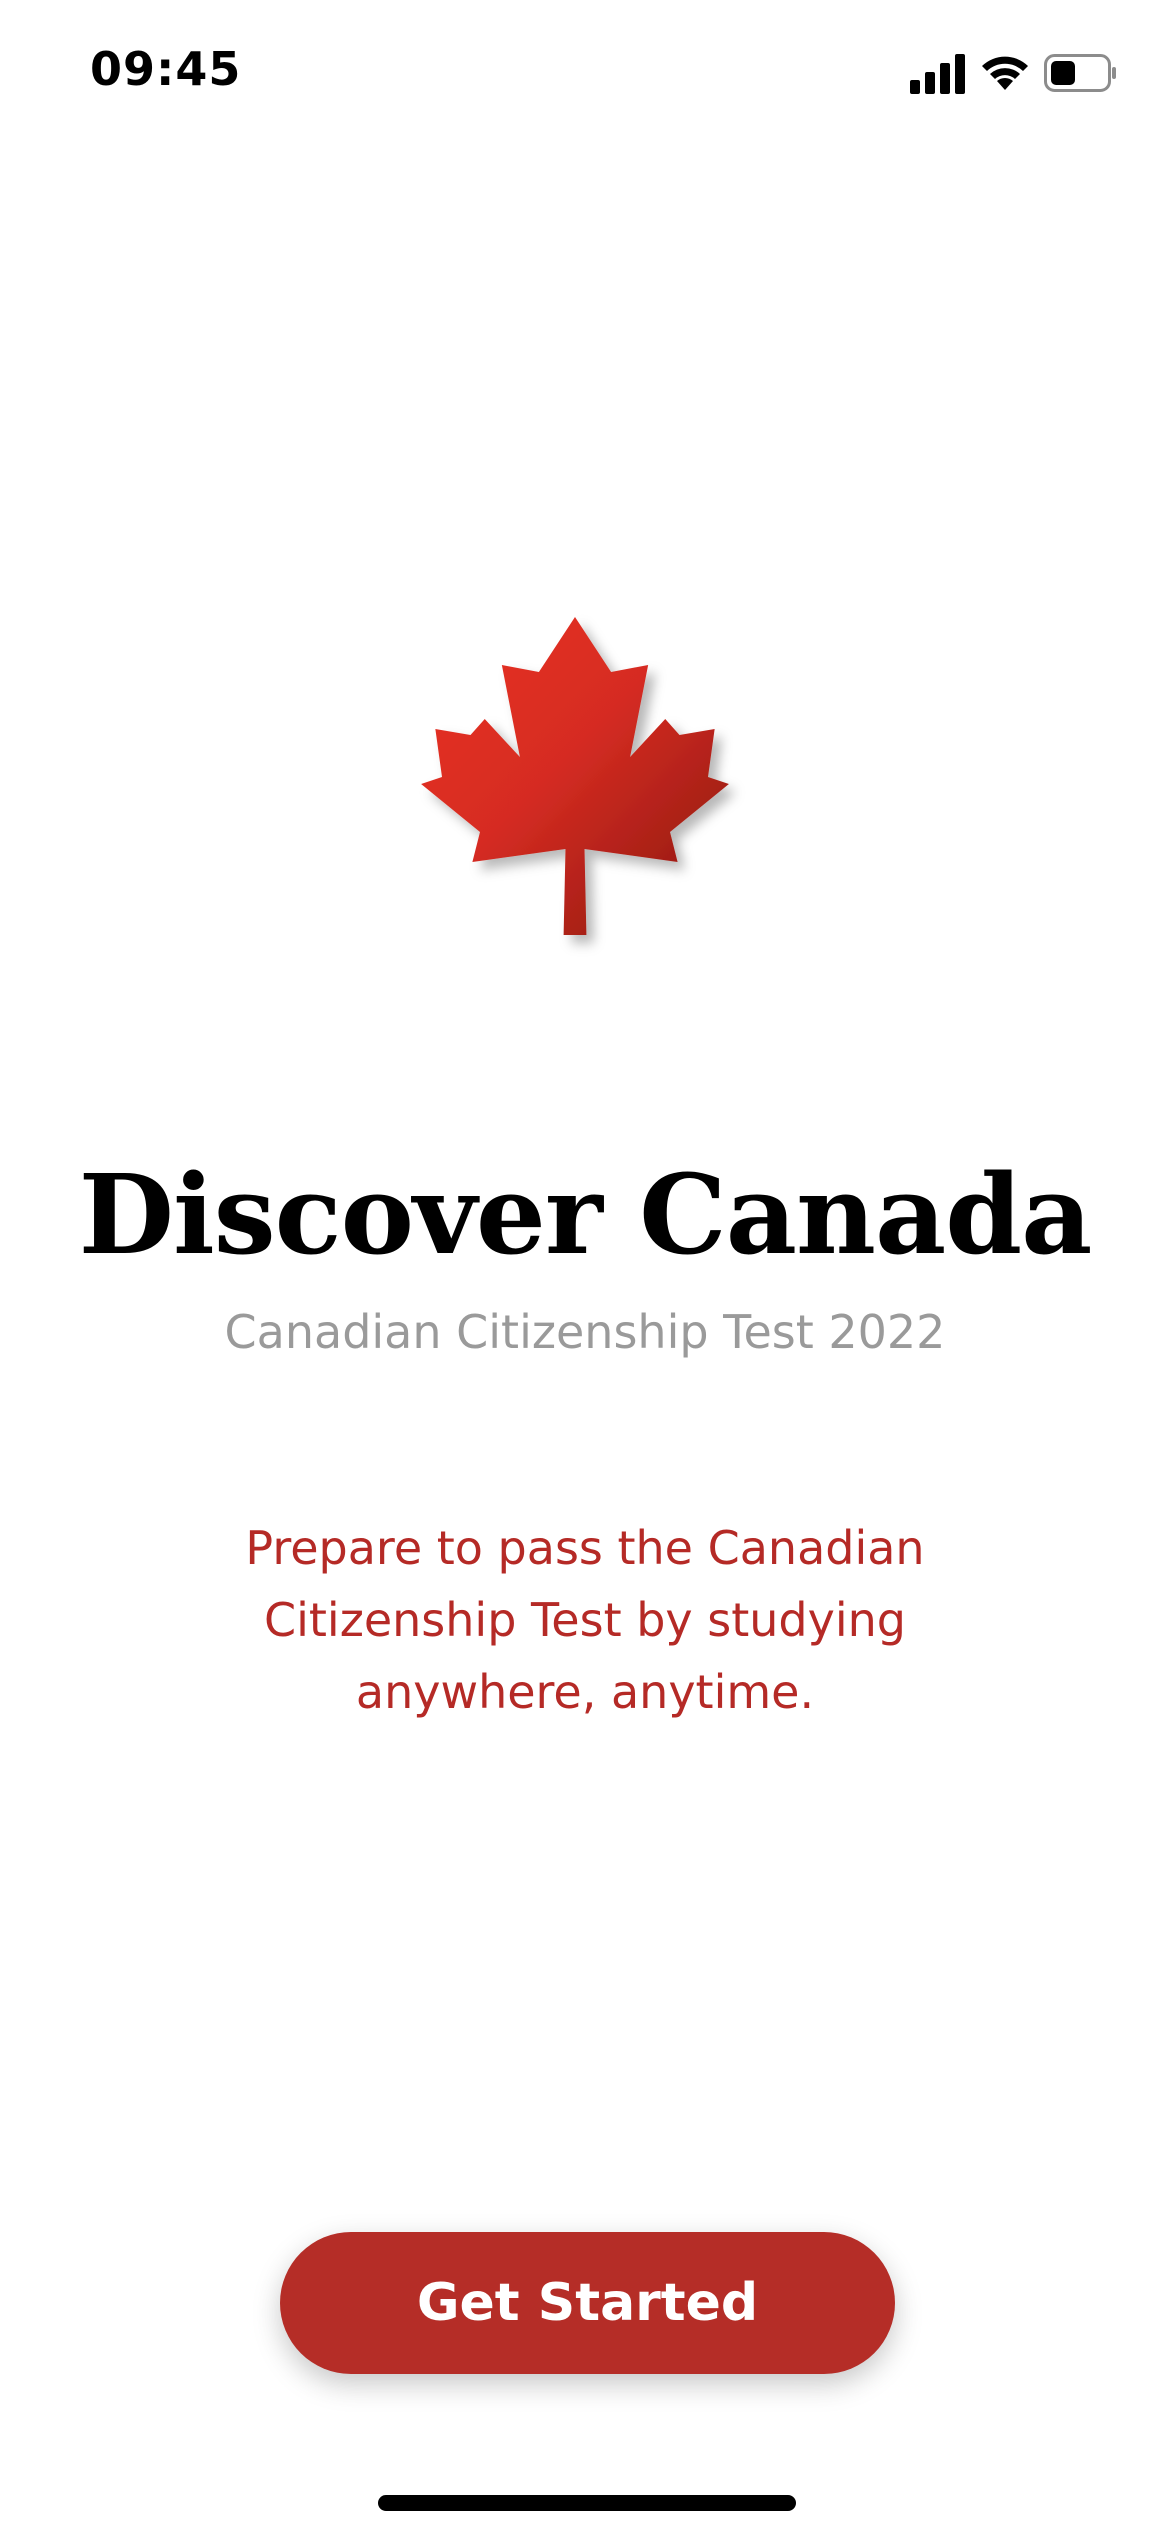 Image resolution: width=1170 pixels, height=2532 pixels. Describe the element at coordinates (937, 74) in the screenshot. I see `cellular-signal-icon` at that location.